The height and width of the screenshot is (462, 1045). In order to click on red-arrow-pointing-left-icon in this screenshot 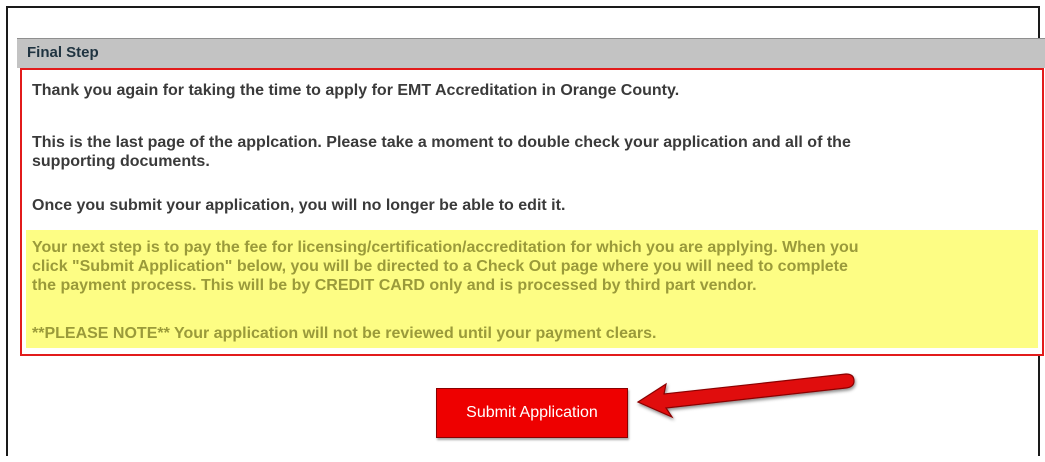, I will do `click(745, 396)`.